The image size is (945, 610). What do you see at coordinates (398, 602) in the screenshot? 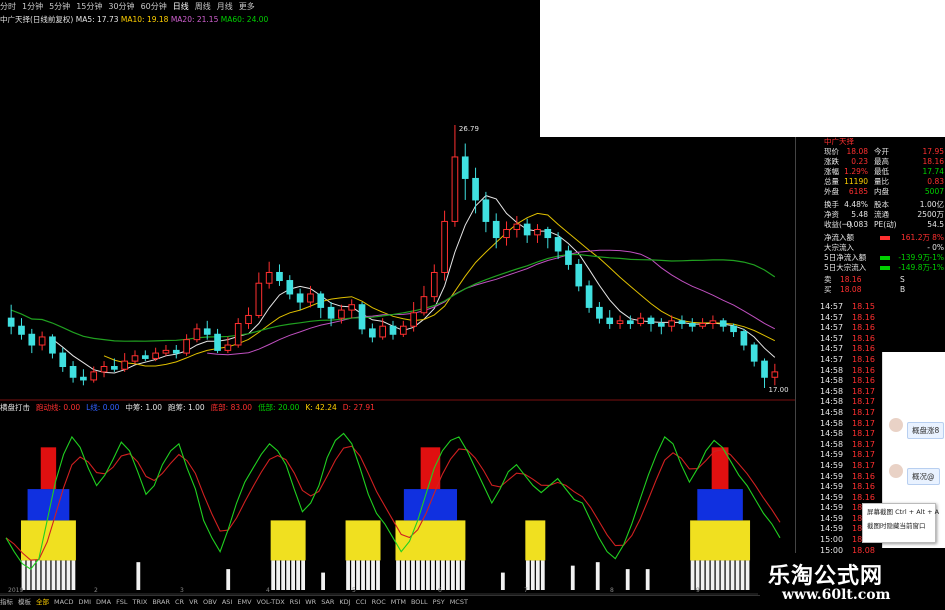
I see `indicator-tab: MTM` at bounding box center [398, 602].